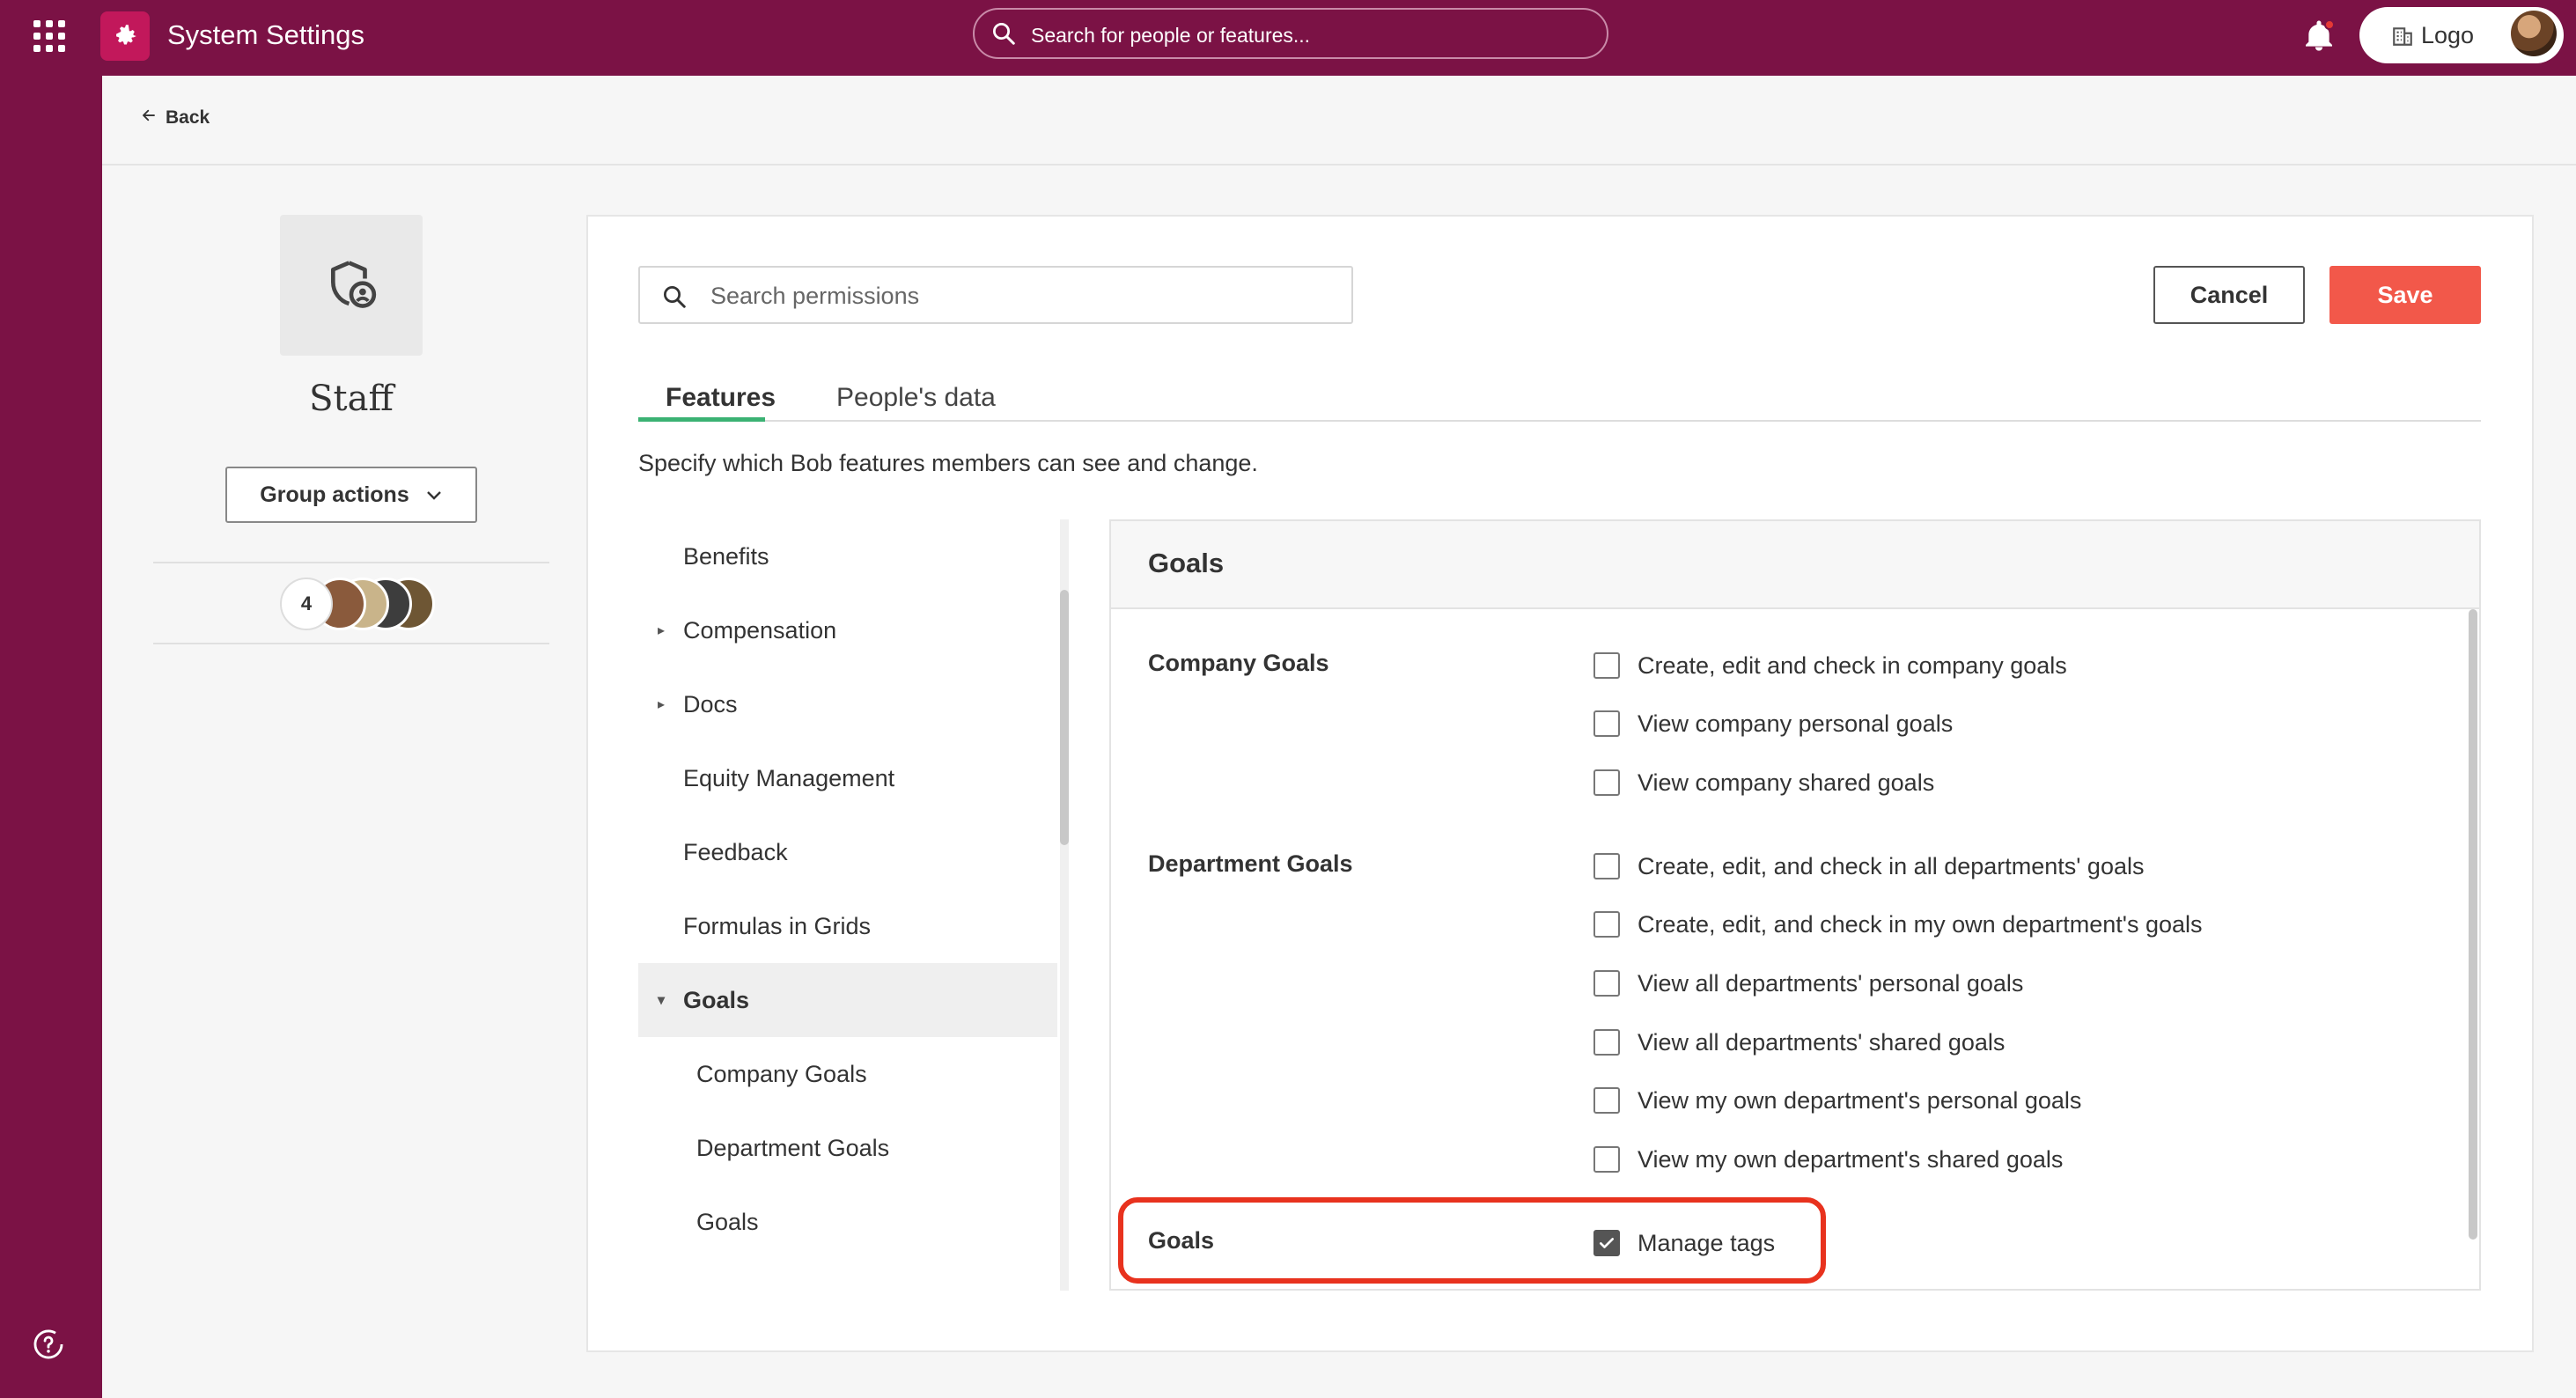 This screenshot has height=1398, width=2576. What do you see at coordinates (1795, 565) in the screenshot?
I see `panel-header: Goals` at bounding box center [1795, 565].